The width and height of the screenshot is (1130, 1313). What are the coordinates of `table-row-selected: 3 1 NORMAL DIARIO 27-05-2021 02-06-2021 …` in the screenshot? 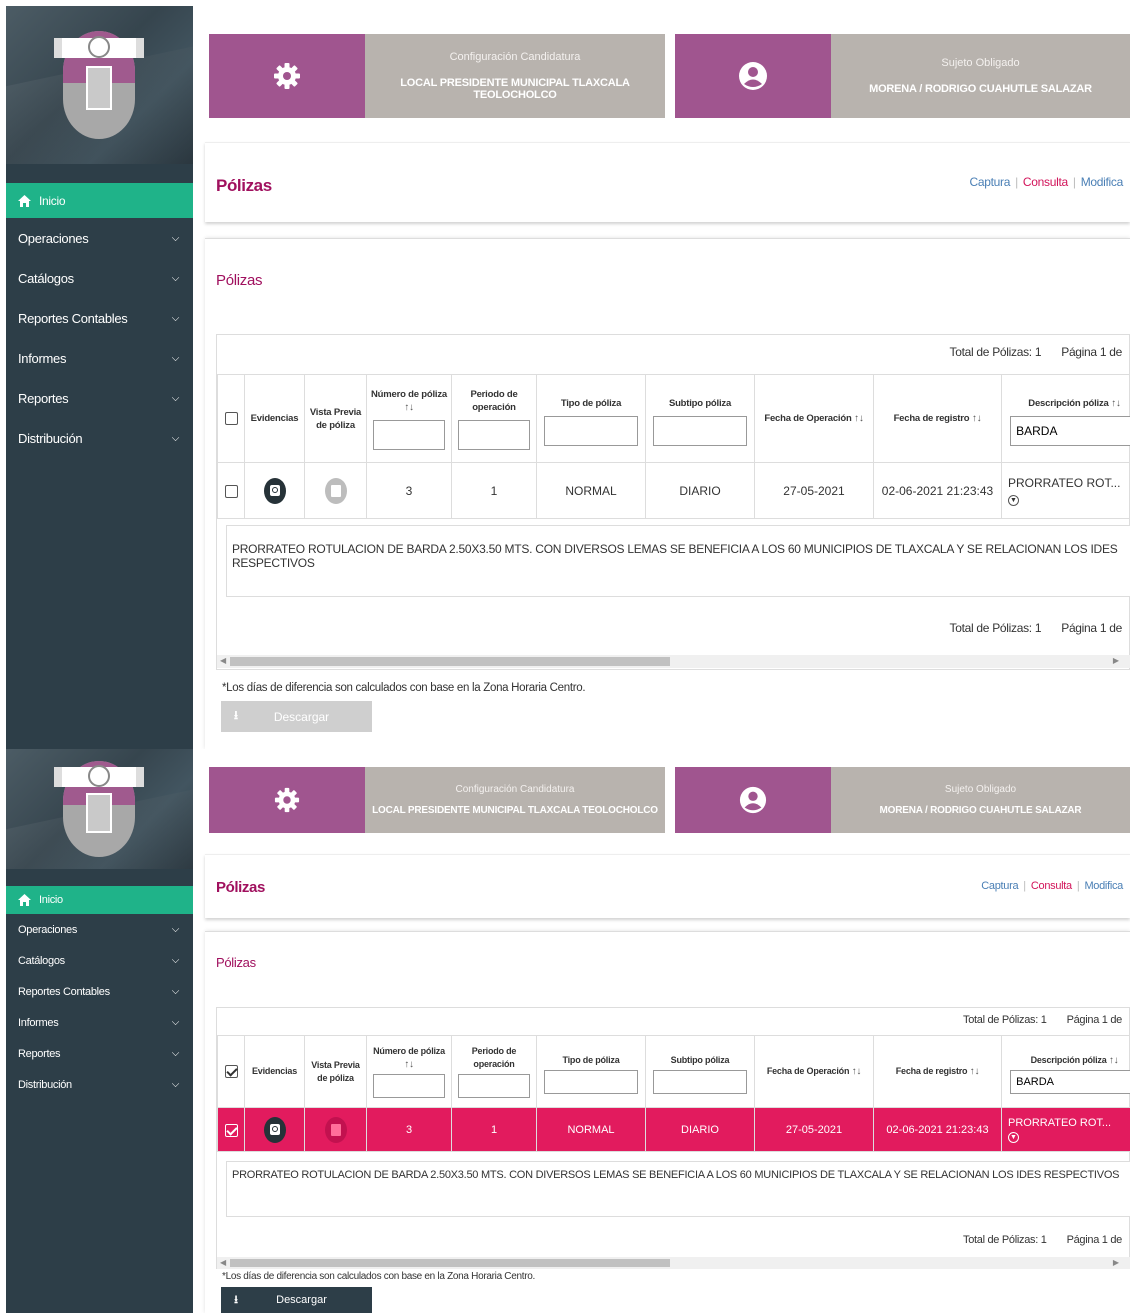 It's located at (673, 1129).